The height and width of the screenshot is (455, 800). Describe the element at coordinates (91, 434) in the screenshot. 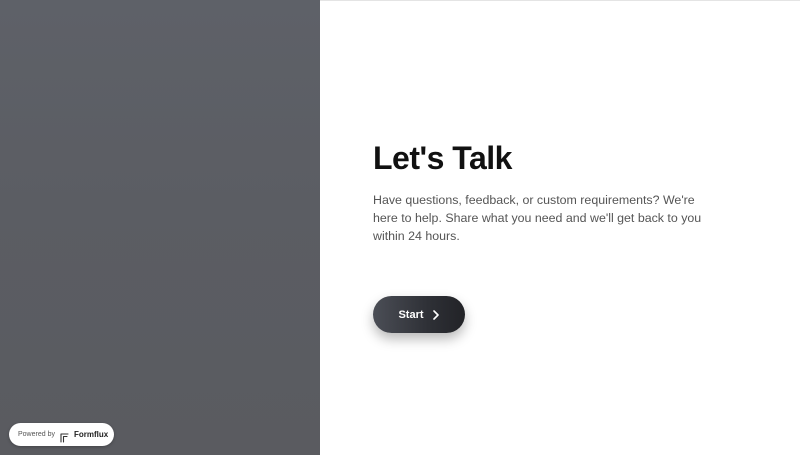

I see `brand-name: Formflux` at that location.